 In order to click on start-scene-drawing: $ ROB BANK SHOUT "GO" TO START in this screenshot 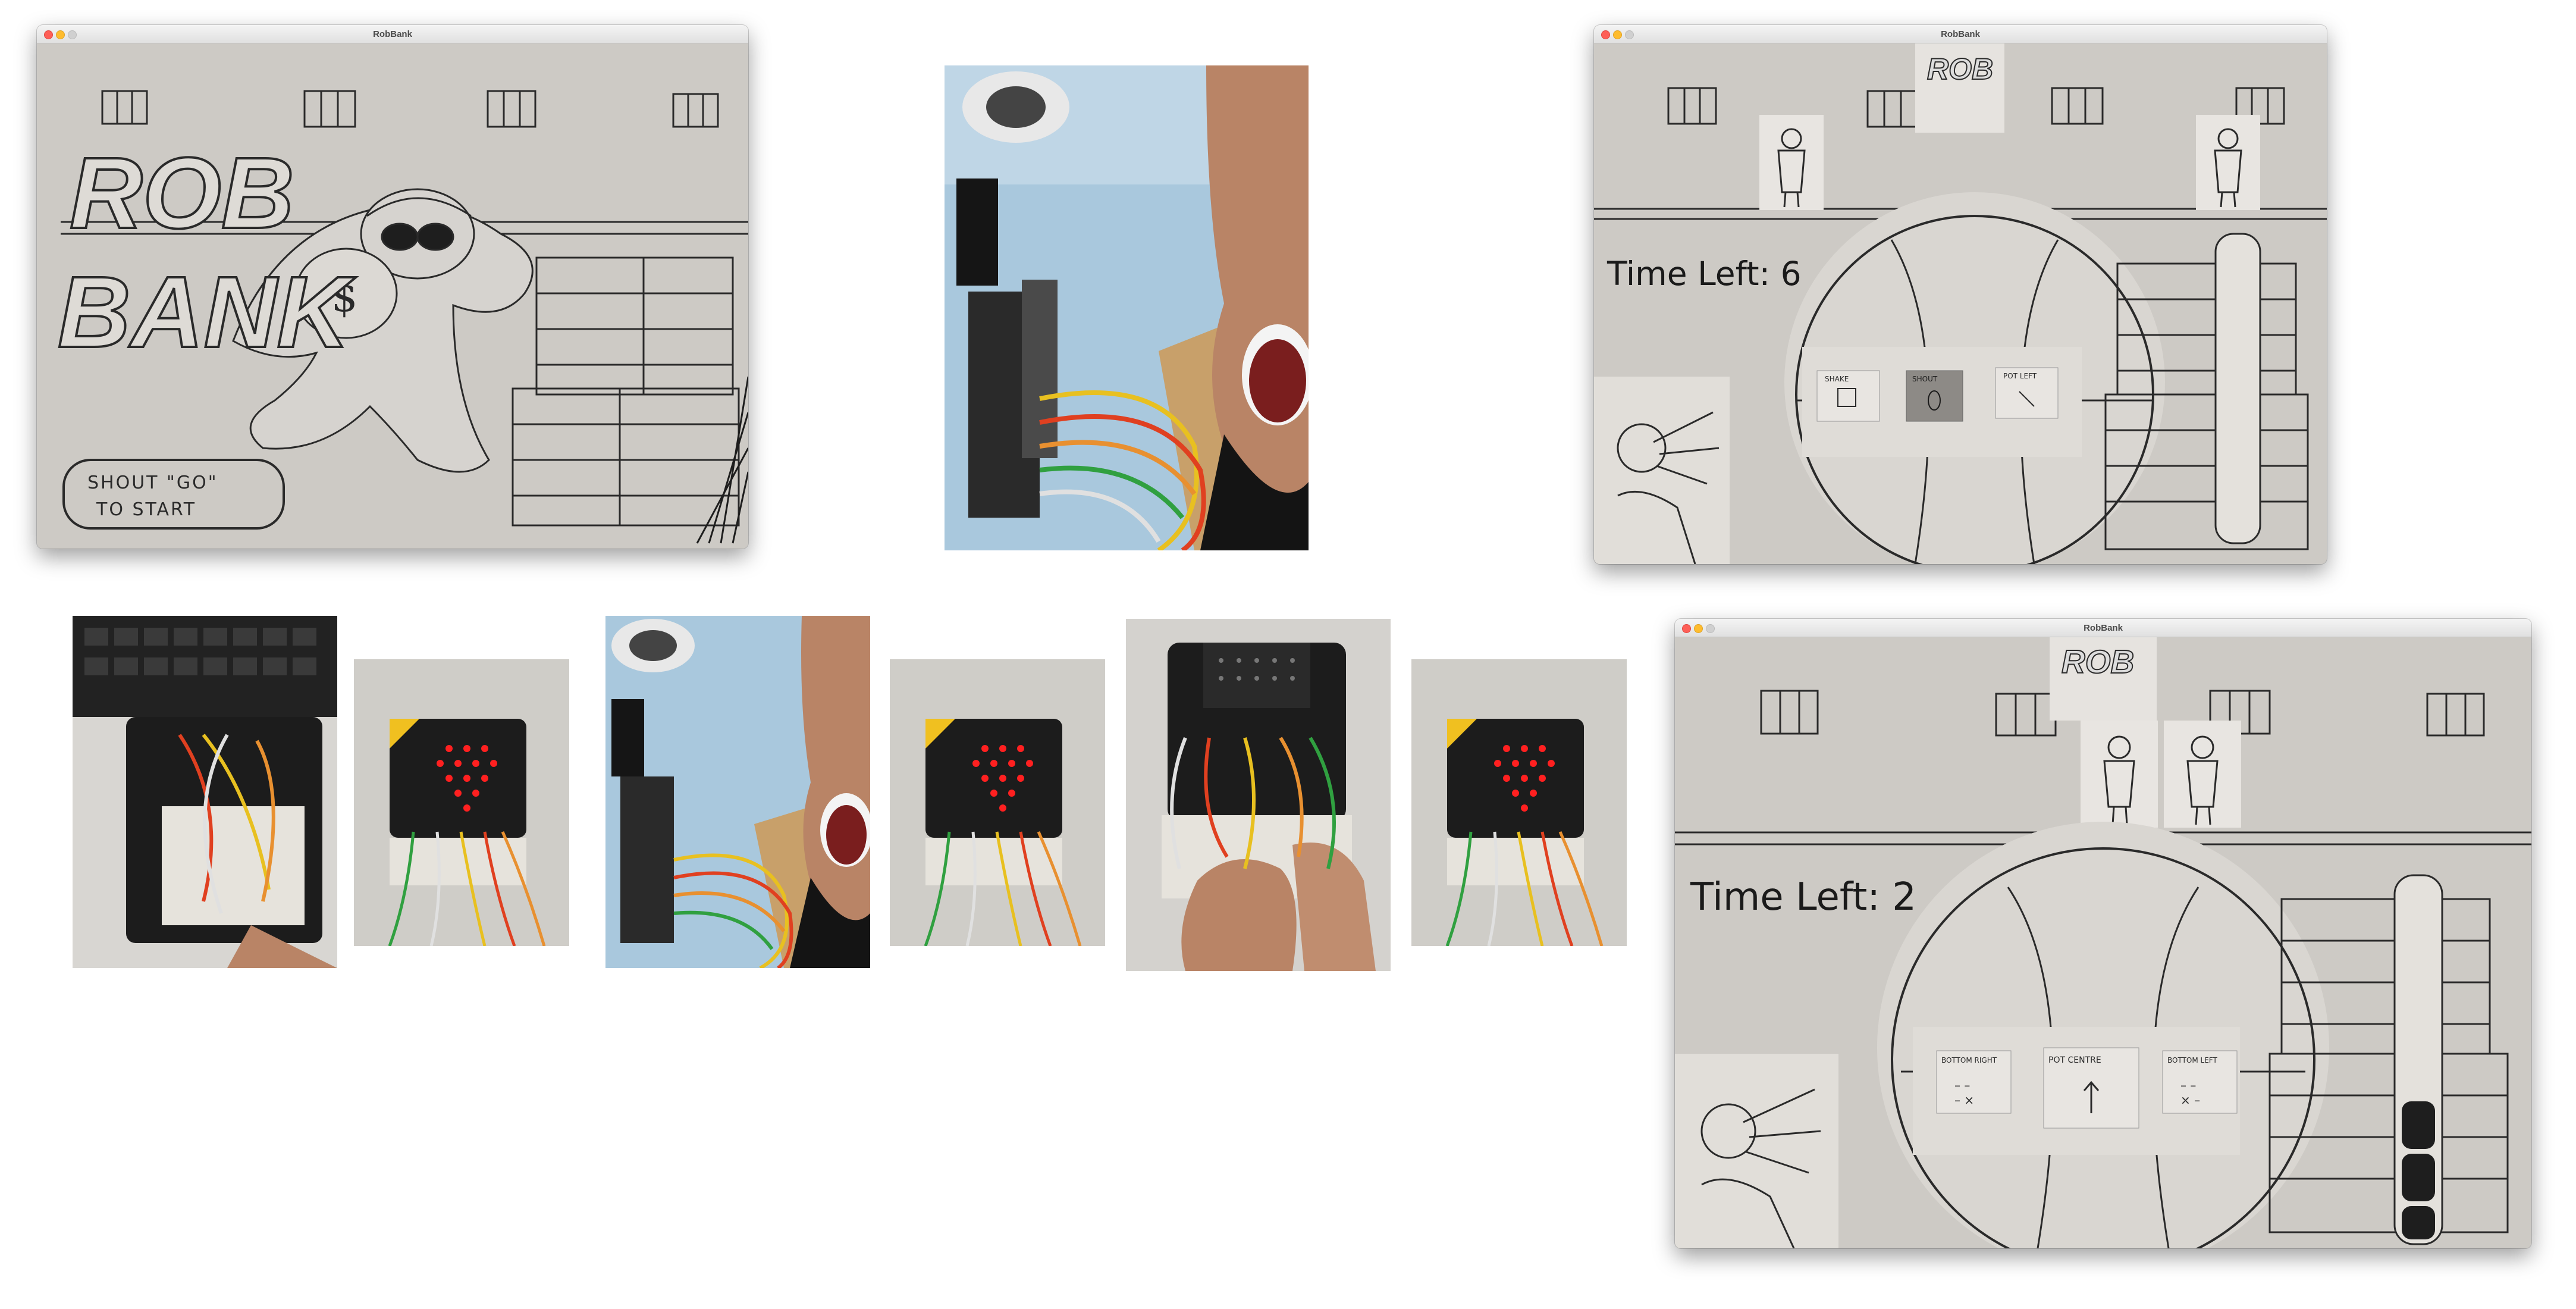, I will do `click(402, 317)`.